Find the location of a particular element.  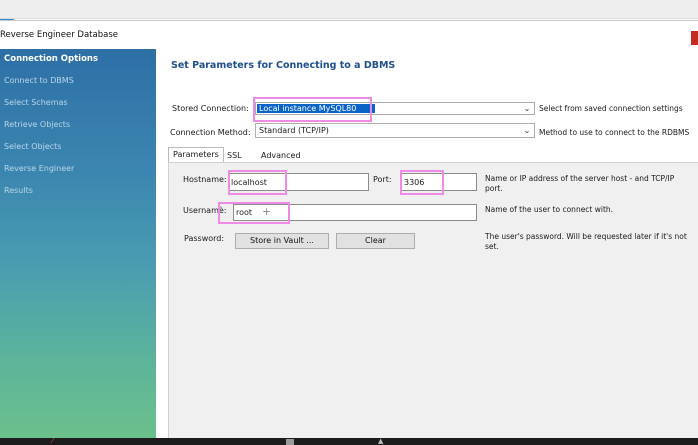

tab-advanced: Advanced is located at coordinates (281, 155).